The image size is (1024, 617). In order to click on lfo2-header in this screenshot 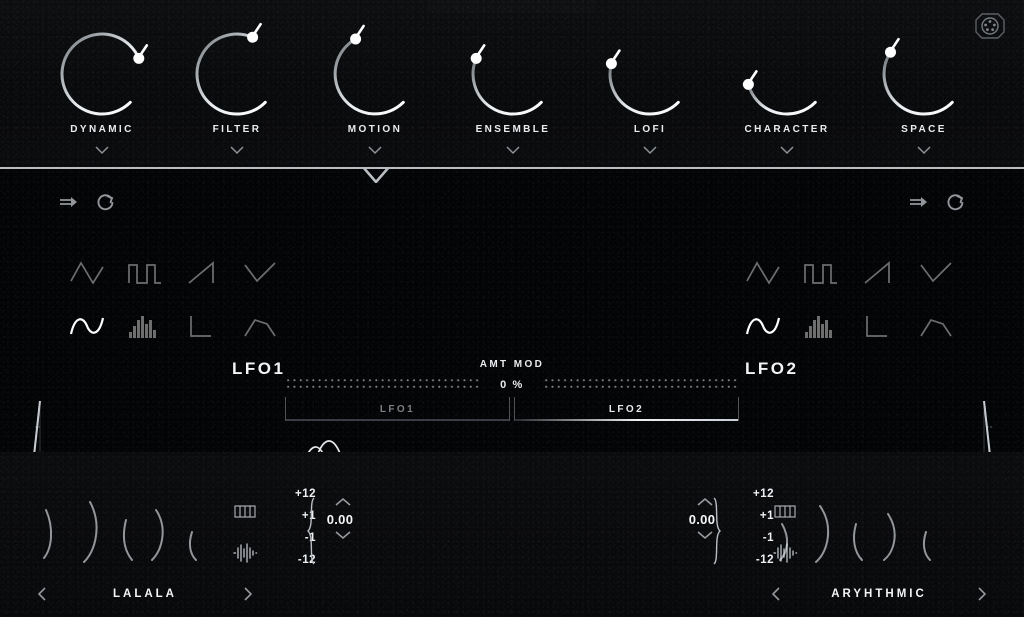, I will do `click(937, 202)`.